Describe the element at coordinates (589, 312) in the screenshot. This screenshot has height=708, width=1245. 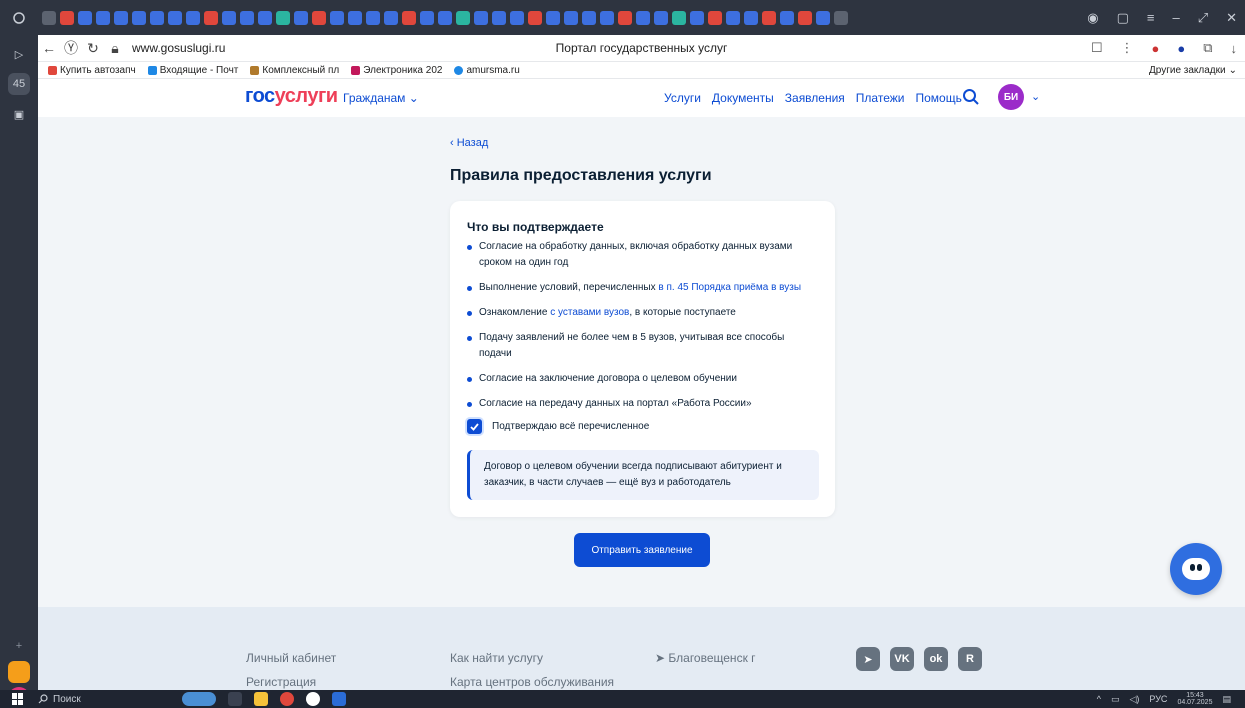
I see `university-charters-link: с уставами вузов` at that location.